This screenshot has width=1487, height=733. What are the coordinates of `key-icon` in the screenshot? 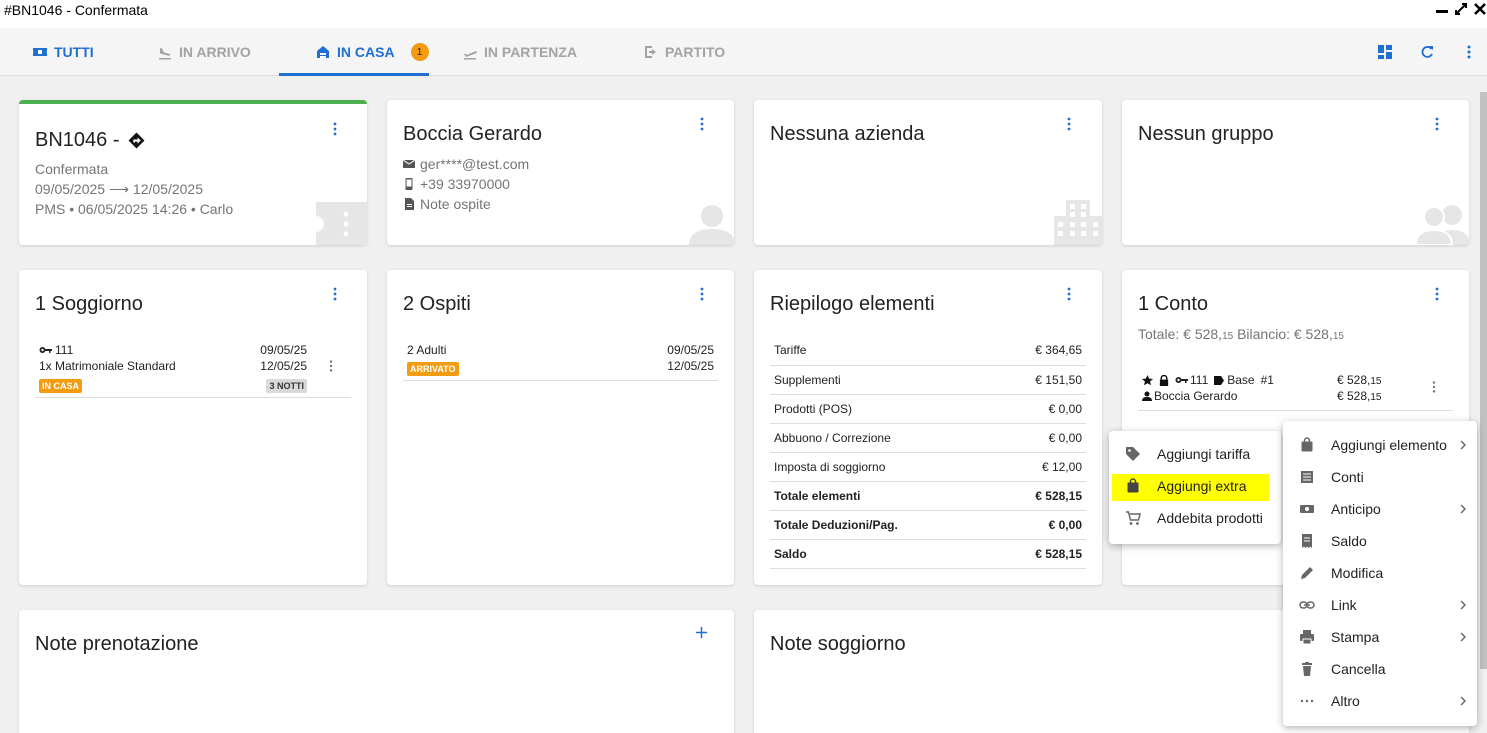 It's located at (1181, 380).